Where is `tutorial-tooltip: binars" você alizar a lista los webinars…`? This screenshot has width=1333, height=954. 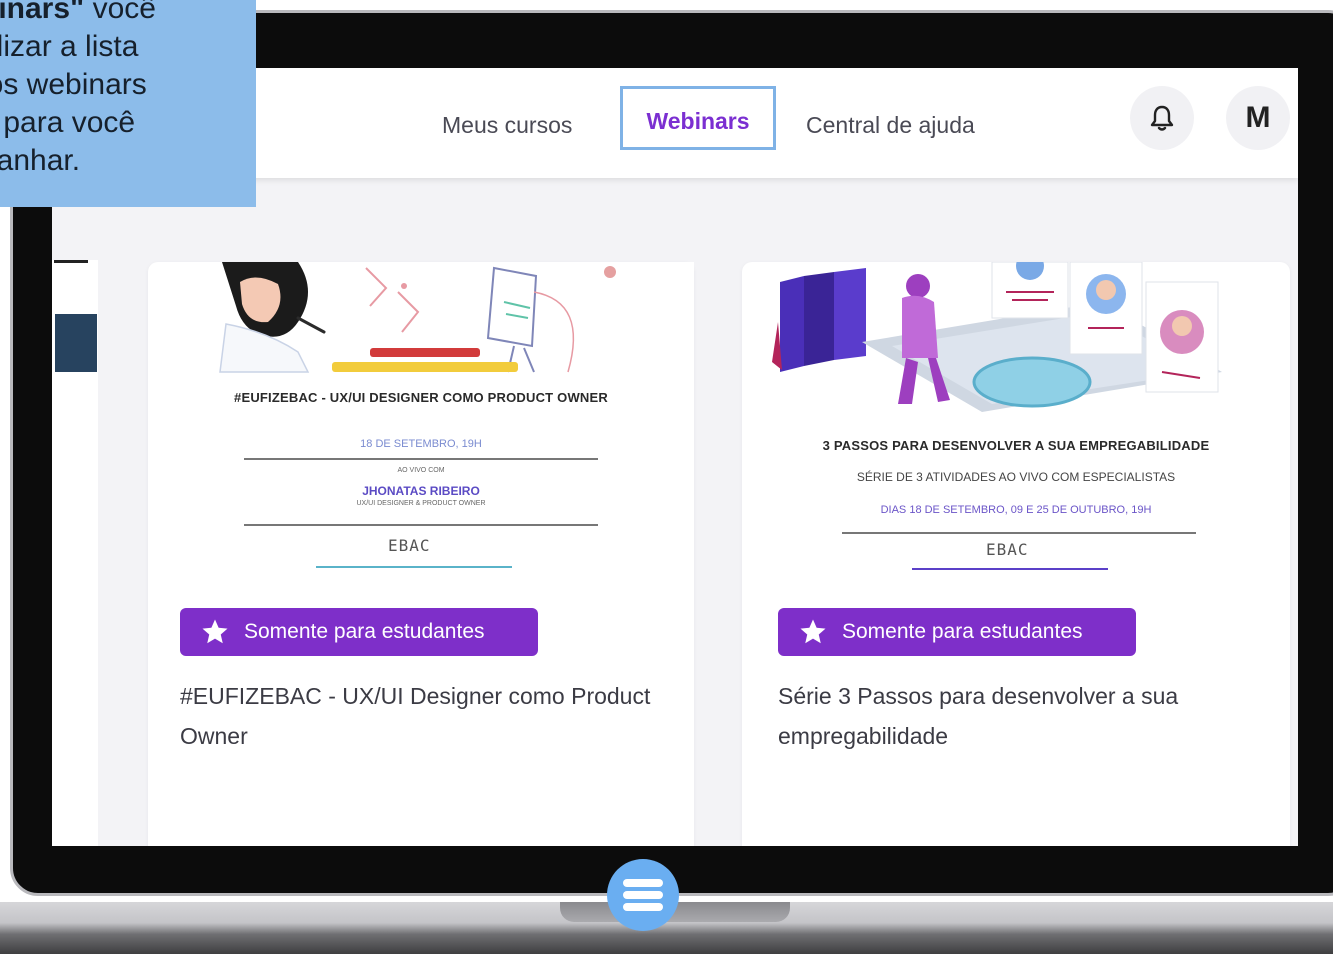 tutorial-tooltip: binars" você alizar a lista los webinars… is located at coordinates (128, 103).